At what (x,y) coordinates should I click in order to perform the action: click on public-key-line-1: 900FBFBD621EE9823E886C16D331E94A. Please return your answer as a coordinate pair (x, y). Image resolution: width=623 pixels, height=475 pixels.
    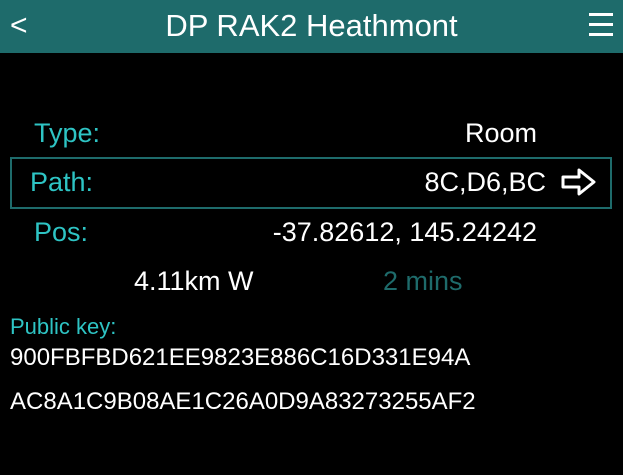
    Looking at the image, I should click on (240, 357).